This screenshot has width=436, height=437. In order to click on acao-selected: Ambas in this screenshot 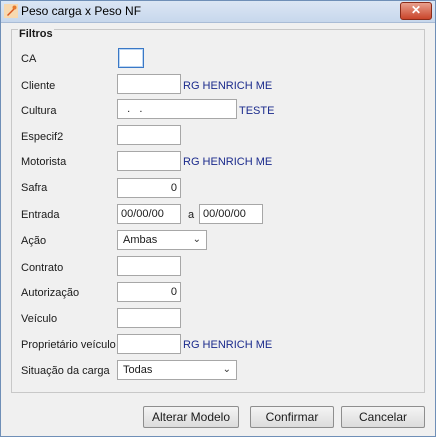, I will do `click(140, 240)`.